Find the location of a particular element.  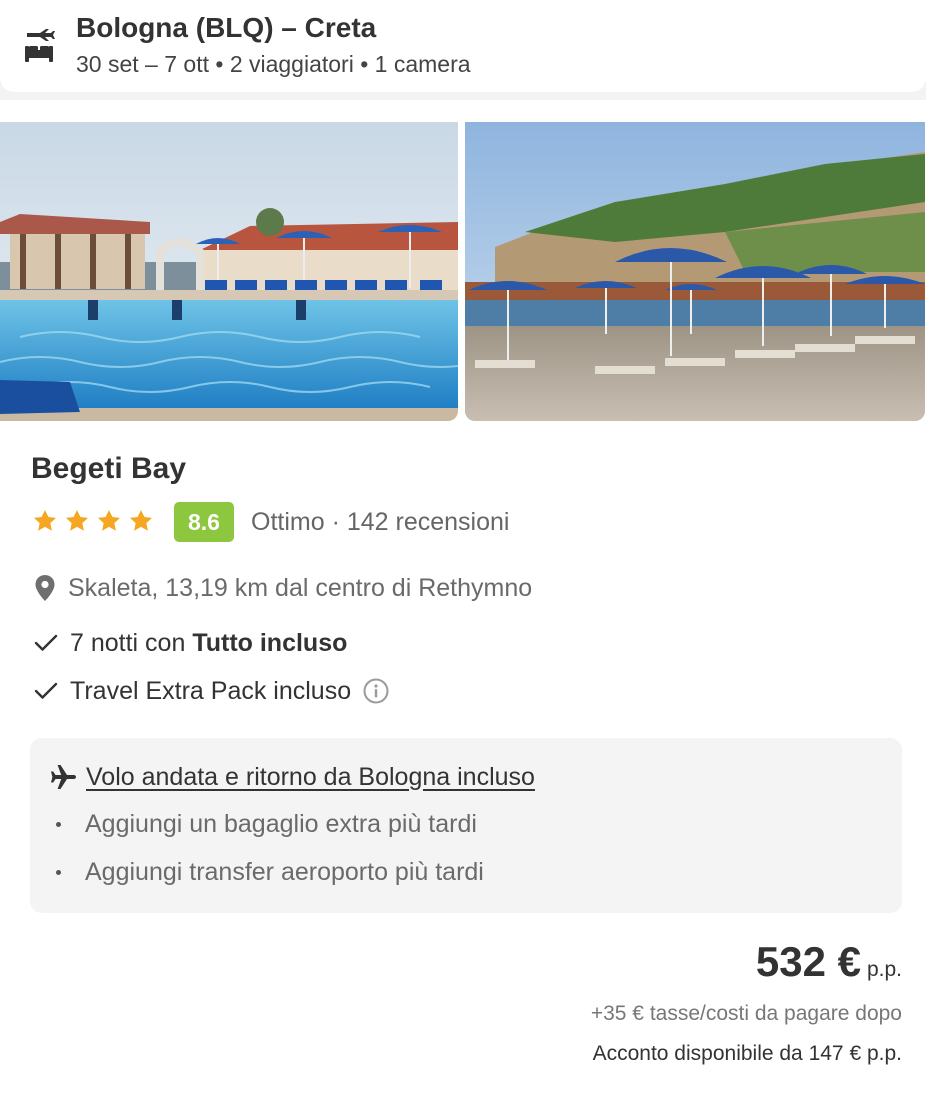

extra-baggage-note: Aggiungi un bagaglio extra più tardi is located at coordinates (266, 824).